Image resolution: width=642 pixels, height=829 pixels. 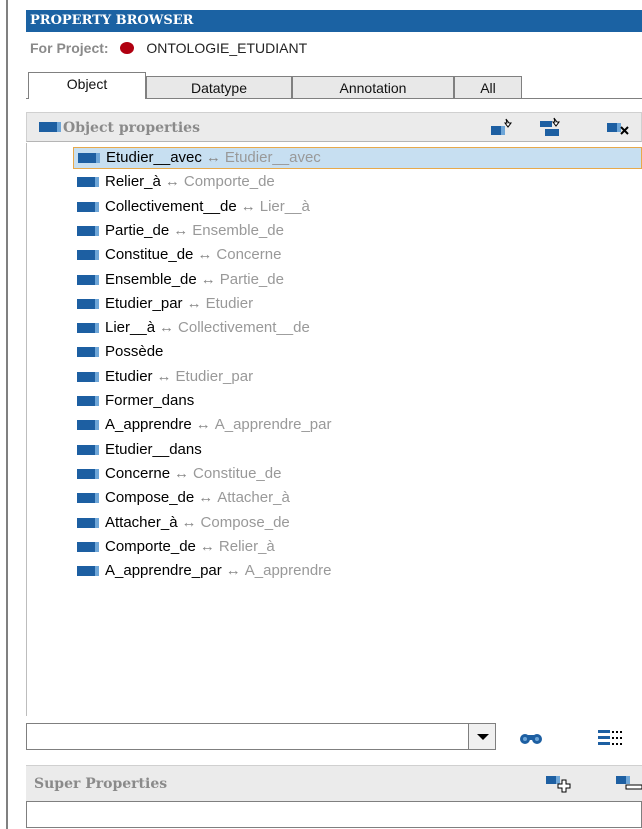 What do you see at coordinates (153, 449) in the screenshot?
I see `property-name: Etudier__dans` at bounding box center [153, 449].